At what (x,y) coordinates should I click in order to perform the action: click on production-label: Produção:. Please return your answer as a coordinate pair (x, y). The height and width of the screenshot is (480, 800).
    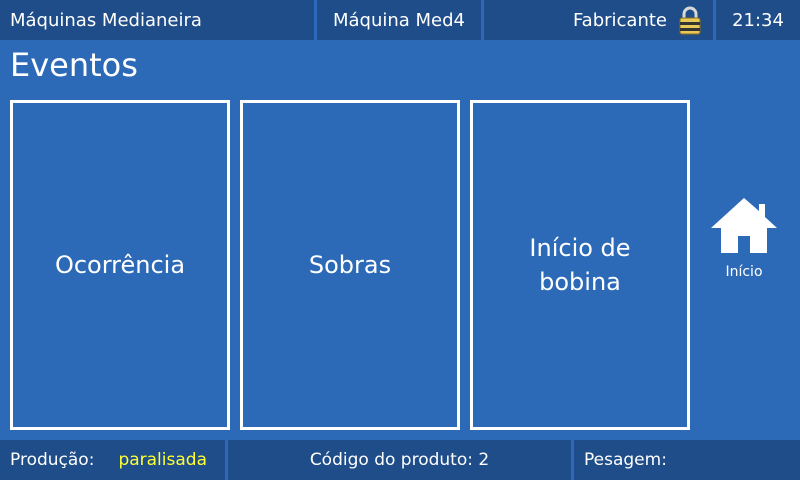
    Looking at the image, I should click on (52, 460).